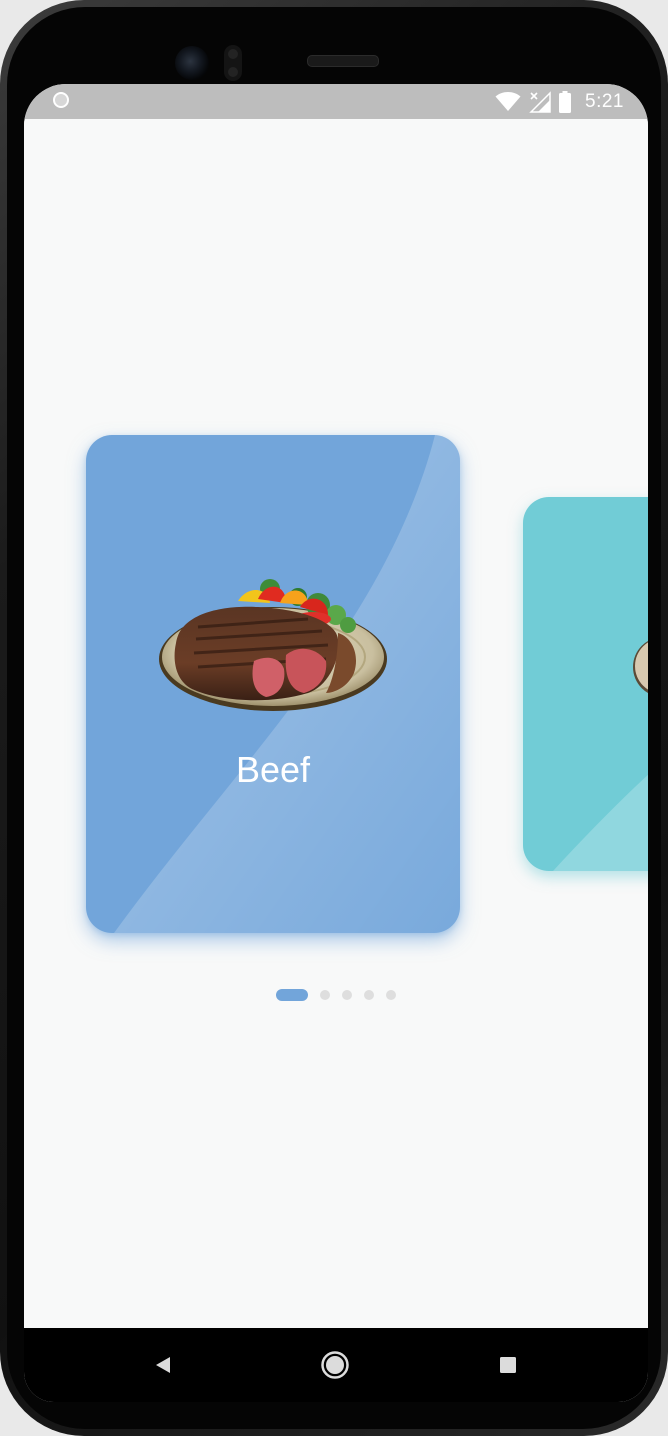 The height and width of the screenshot is (1436, 668). Describe the element at coordinates (192, 63) in the screenshot. I see `front-camera` at that location.